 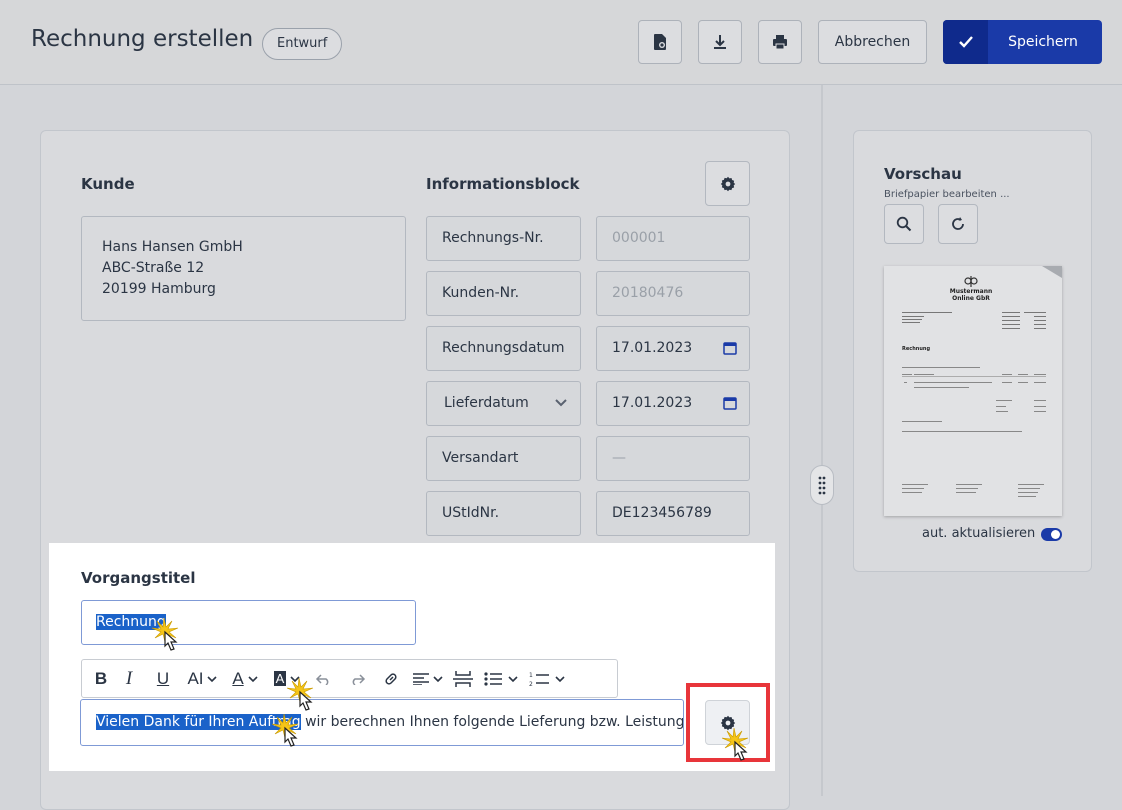 What do you see at coordinates (486, 403) in the screenshot?
I see `delivery-date-label: Lieferdatum` at bounding box center [486, 403].